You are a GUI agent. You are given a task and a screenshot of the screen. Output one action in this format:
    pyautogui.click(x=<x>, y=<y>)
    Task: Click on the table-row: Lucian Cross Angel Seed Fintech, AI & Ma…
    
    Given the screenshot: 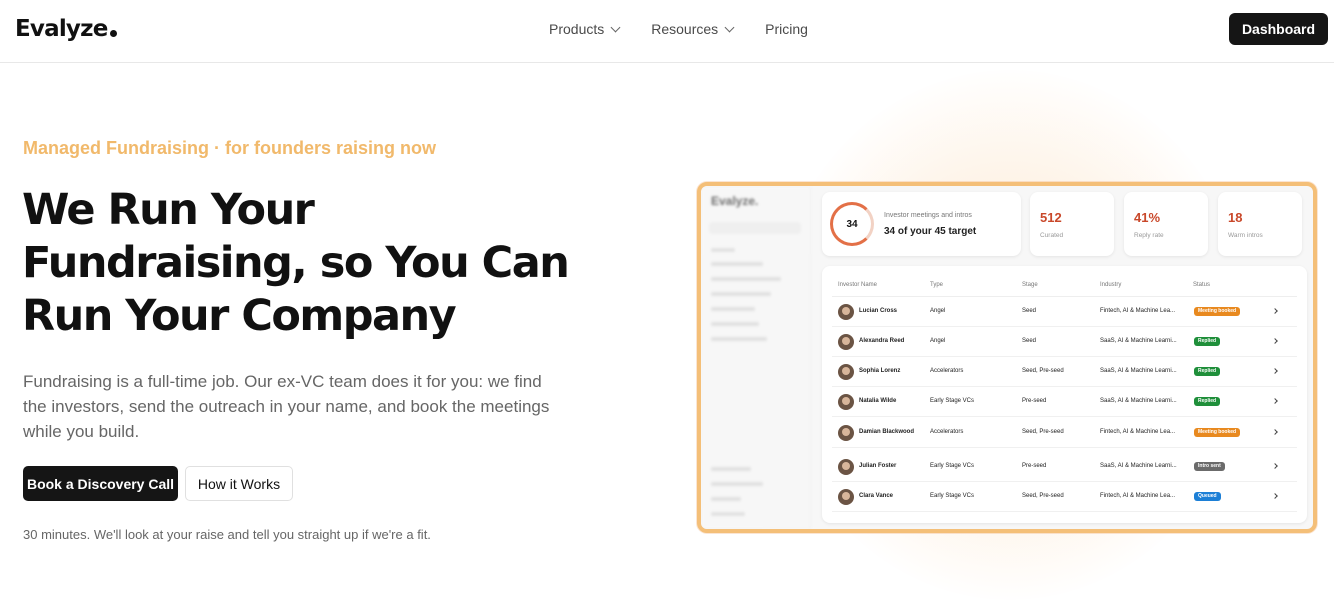 What is the action you would take?
    pyautogui.click(x=1064, y=312)
    